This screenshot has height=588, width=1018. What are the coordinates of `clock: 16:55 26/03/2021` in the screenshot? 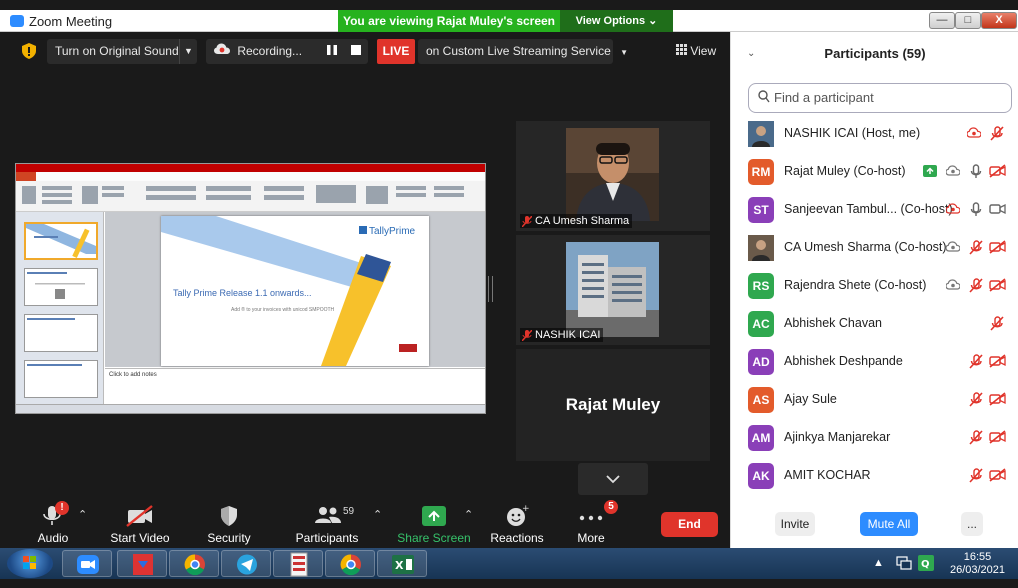 It's located at (977, 566).